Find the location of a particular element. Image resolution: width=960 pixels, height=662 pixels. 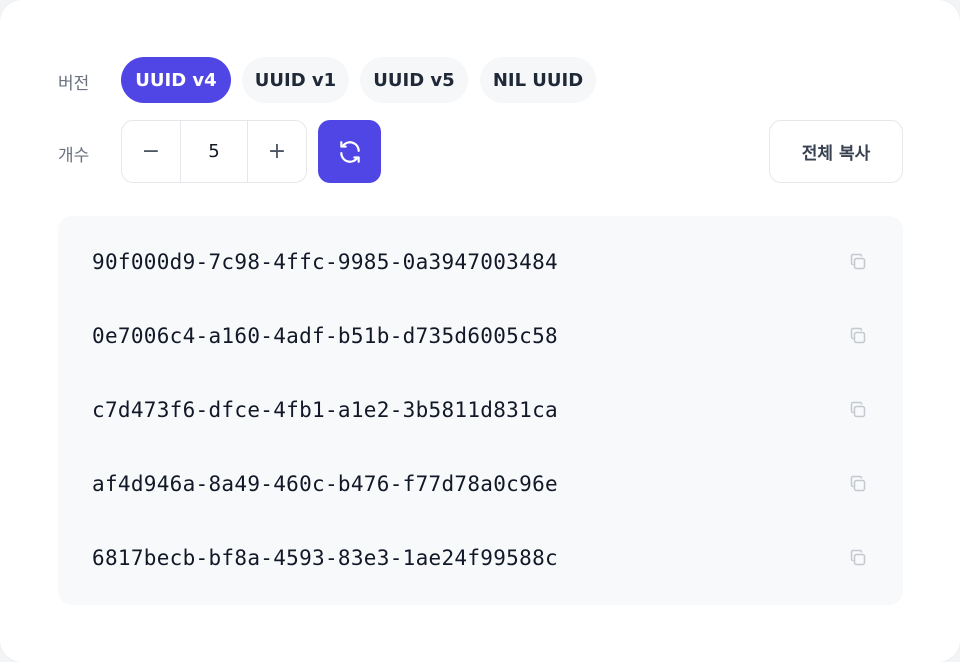

uuid-value: c7d473f6-dfce-4fb1-a1e2-3b5811d831ca is located at coordinates (325, 410).